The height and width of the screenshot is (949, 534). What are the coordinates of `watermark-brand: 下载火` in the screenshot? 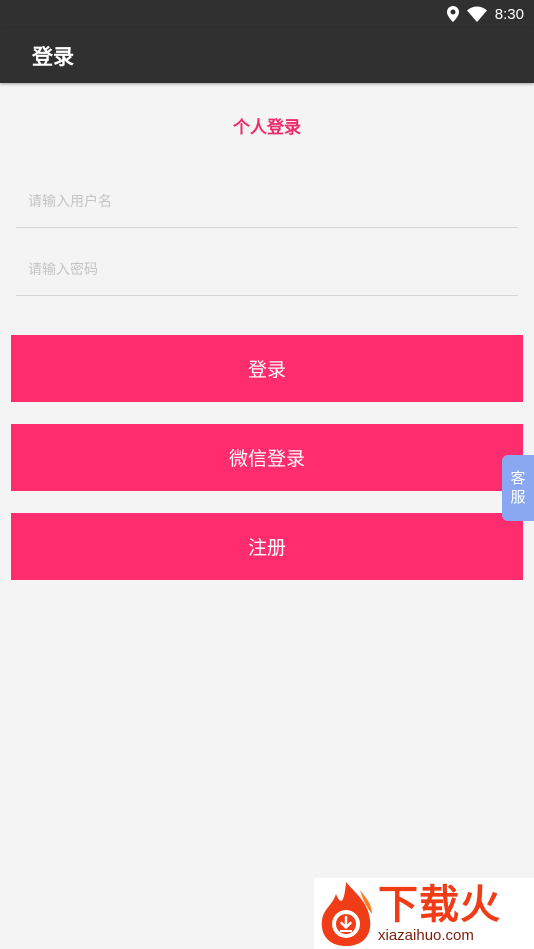 It's located at (439, 905).